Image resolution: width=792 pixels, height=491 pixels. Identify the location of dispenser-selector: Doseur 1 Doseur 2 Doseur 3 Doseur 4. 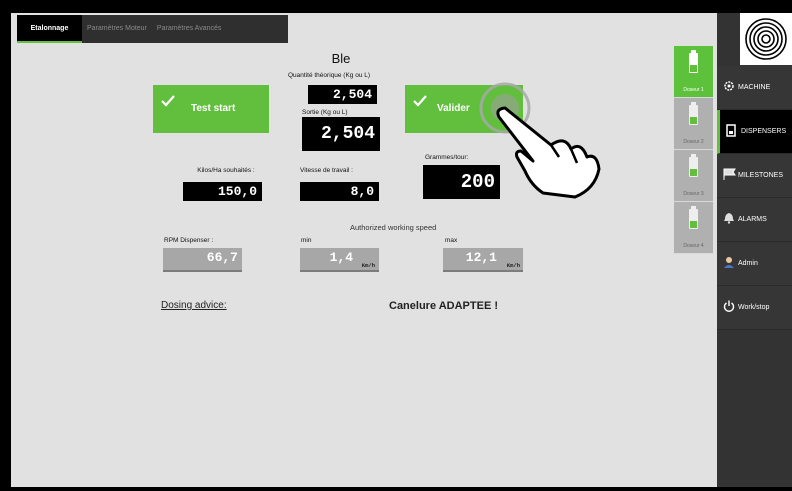
(693, 150).